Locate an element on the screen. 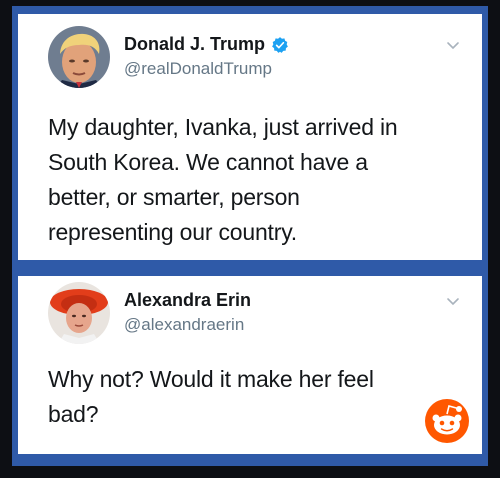 The width and height of the screenshot is (500, 478). tweet-text: Why not? Would it make her feel bad? is located at coordinates (255, 397).